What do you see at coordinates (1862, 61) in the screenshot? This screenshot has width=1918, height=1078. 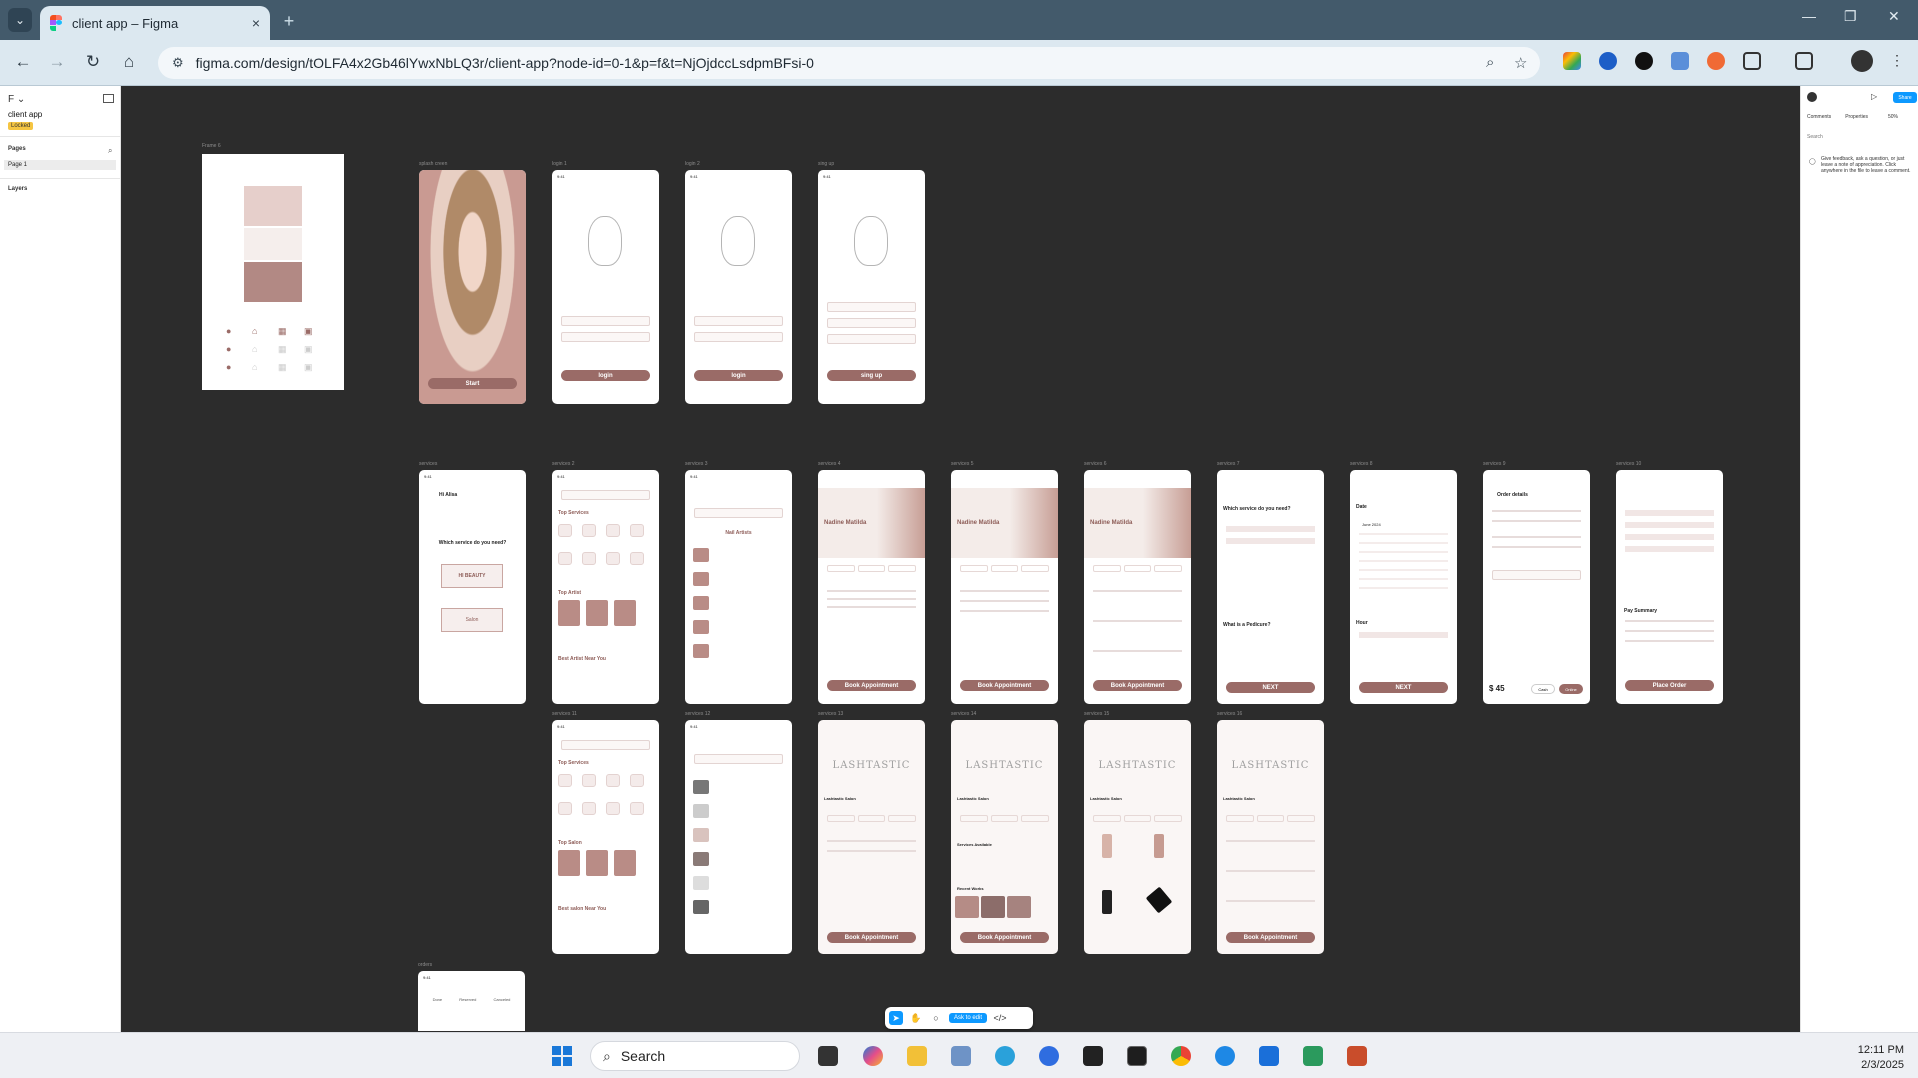 I see `profile-avatar` at bounding box center [1862, 61].